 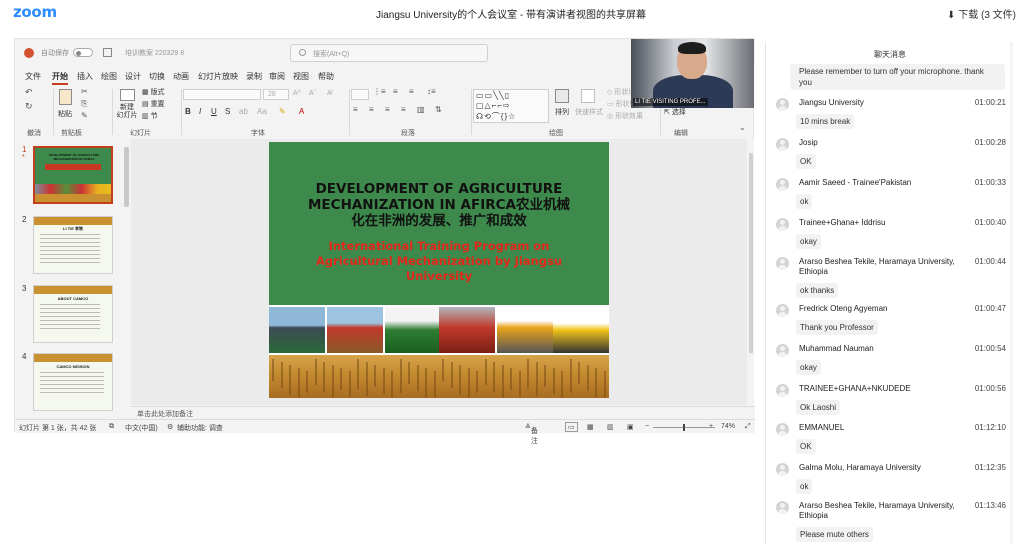 I want to click on language-label: 中文(中国), so click(x=141, y=428).